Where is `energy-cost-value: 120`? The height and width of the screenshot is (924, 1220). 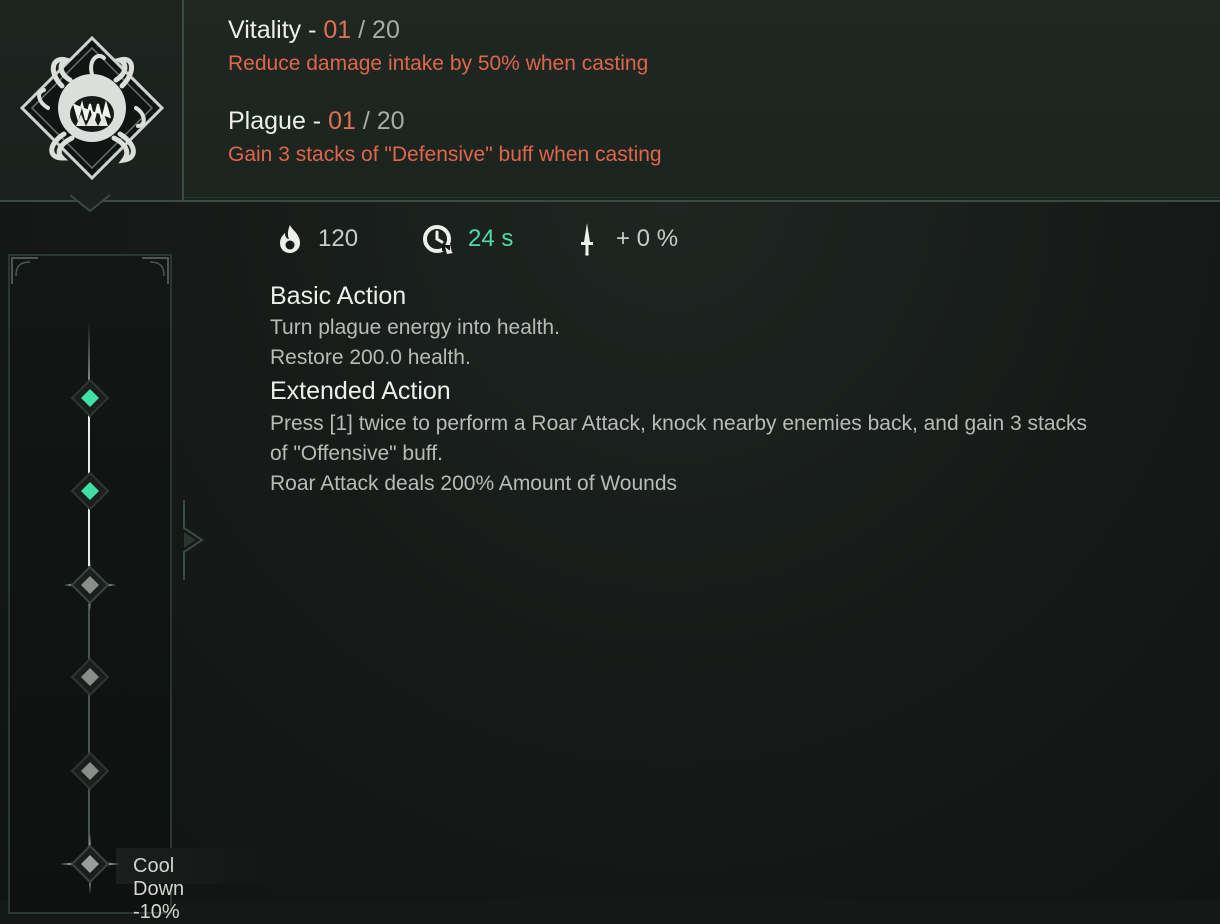 energy-cost-value: 120 is located at coordinates (338, 238).